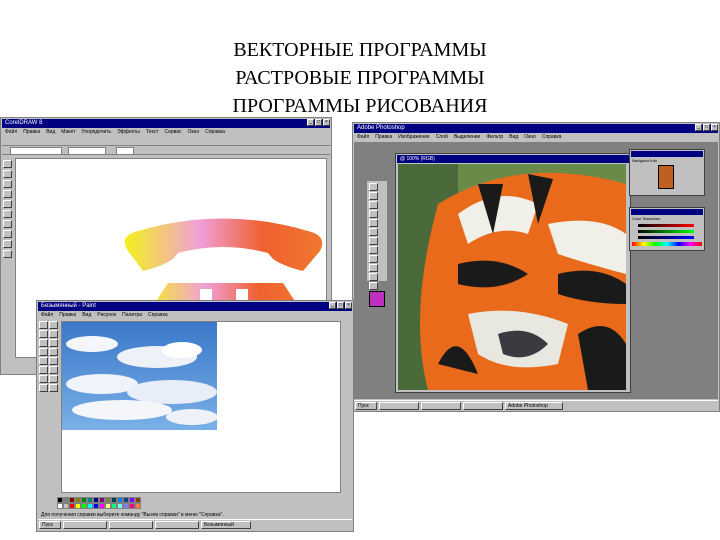  I want to click on coreldraw-titlebar: CorelDRAW 8, so click(166, 123).